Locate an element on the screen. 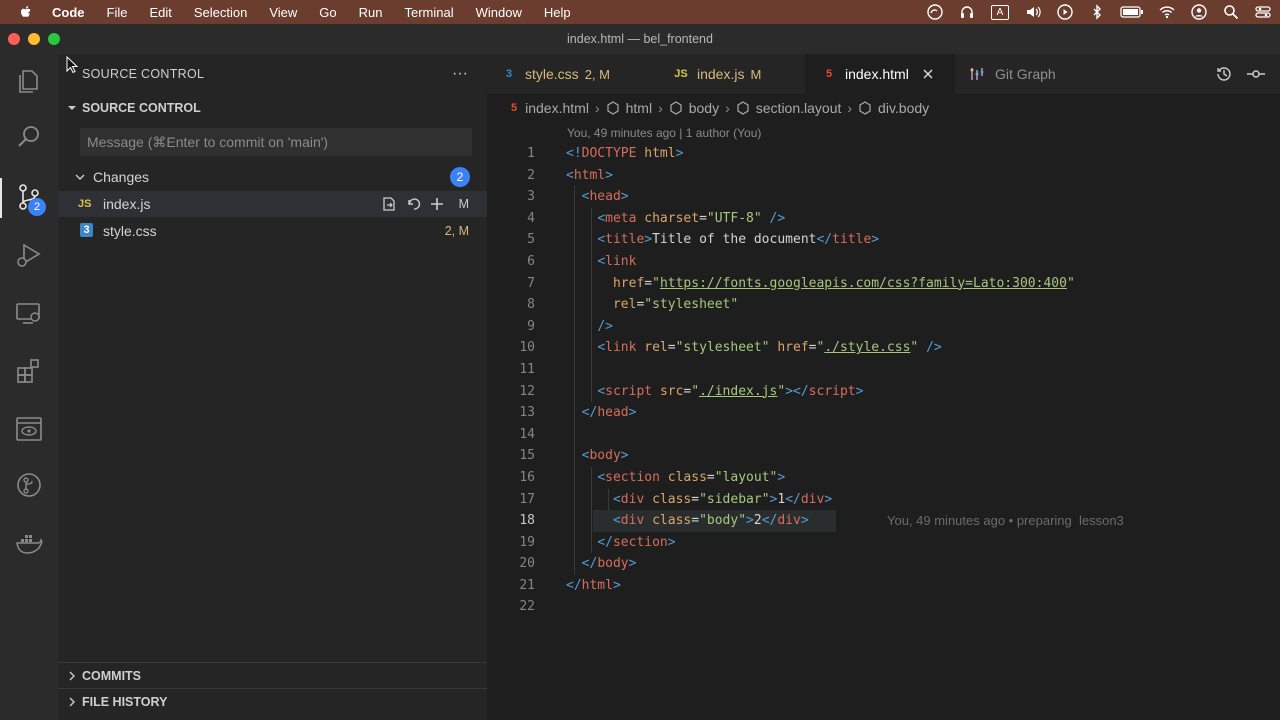 This screenshot has height=720, width=1280. changes-group-header: Changes 2 is located at coordinates (272, 177).